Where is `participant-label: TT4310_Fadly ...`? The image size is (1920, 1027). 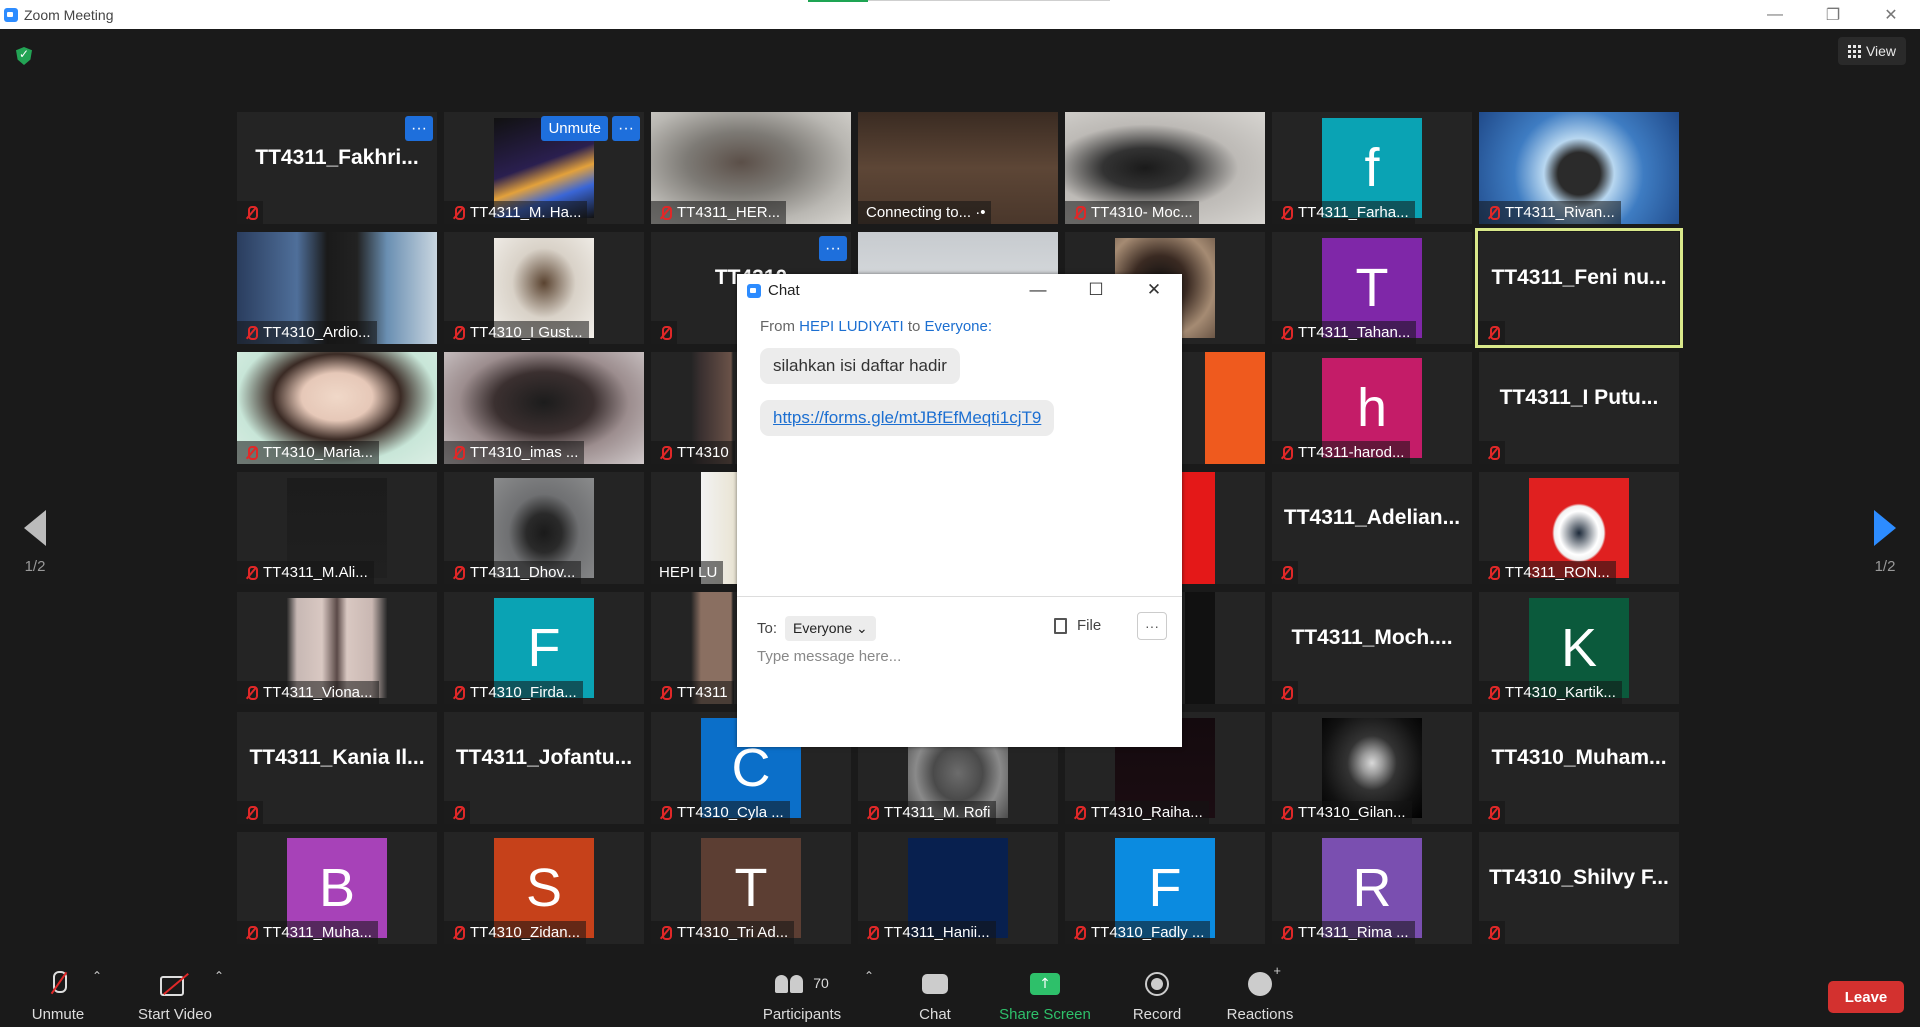
participant-label: TT4310_Fadly ... is located at coordinates (1138, 932).